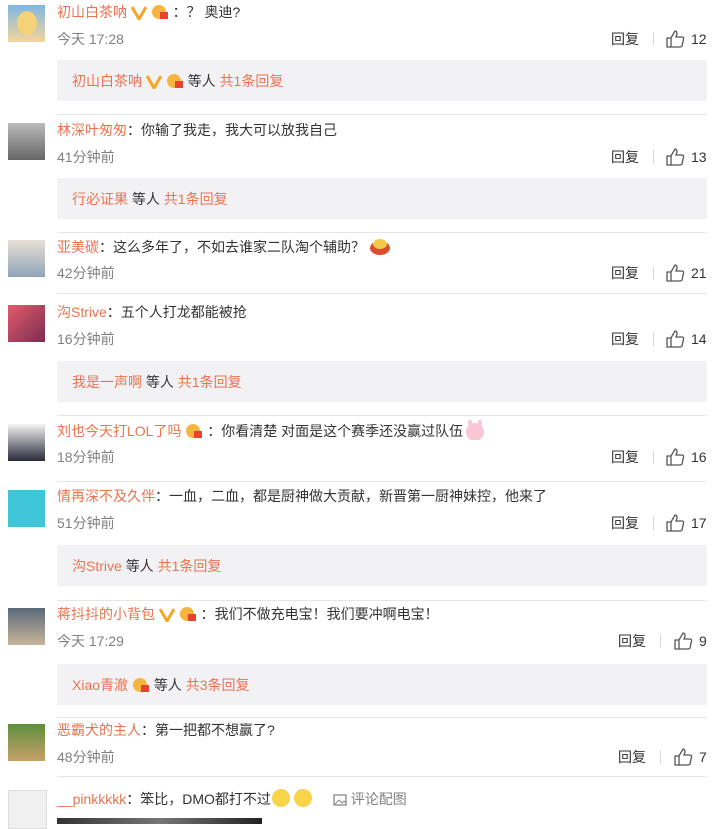  What do you see at coordinates (100, 685) in the screenshot?
I see `sub-reply-user: Xiao青澈` at bounding box center [100, 685].